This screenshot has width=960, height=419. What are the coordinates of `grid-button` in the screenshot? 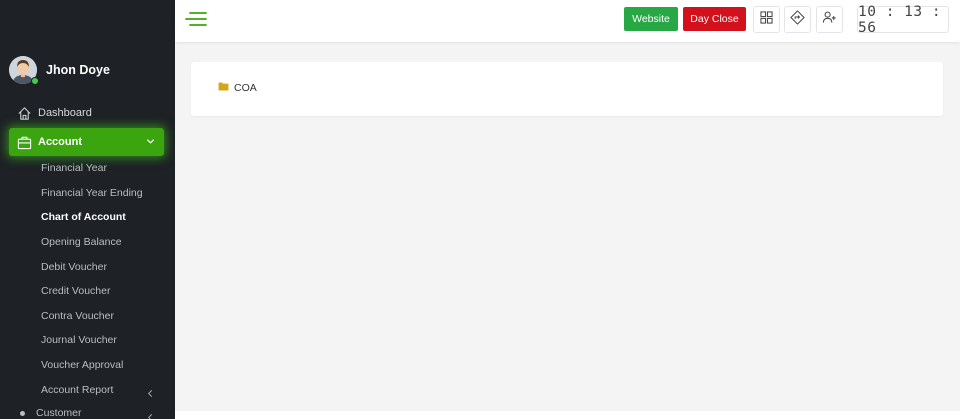 It's located at (766, 19).